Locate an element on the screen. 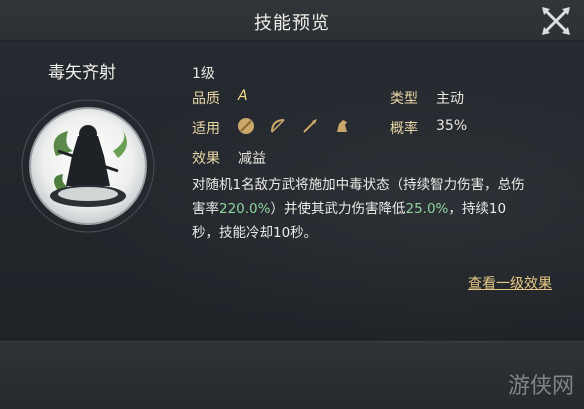 The height and width of the screenshot is (409, 584). applies-label: 适用 is located at coordinates (206, 129).